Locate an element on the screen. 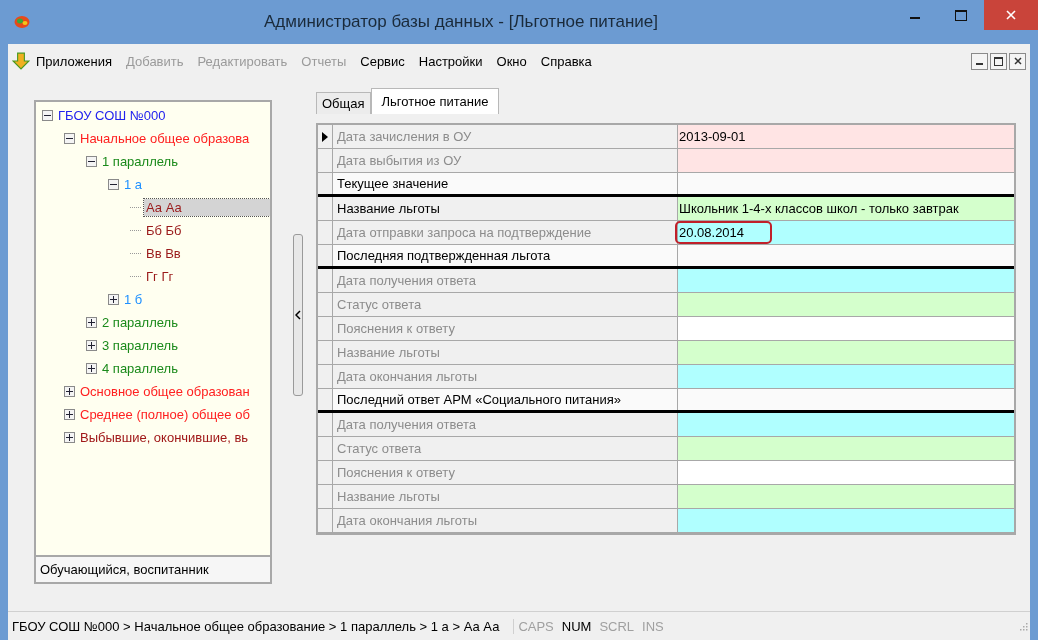 The image size is (1038, 640). app-logo-icon is located at coordinates (22, 22).